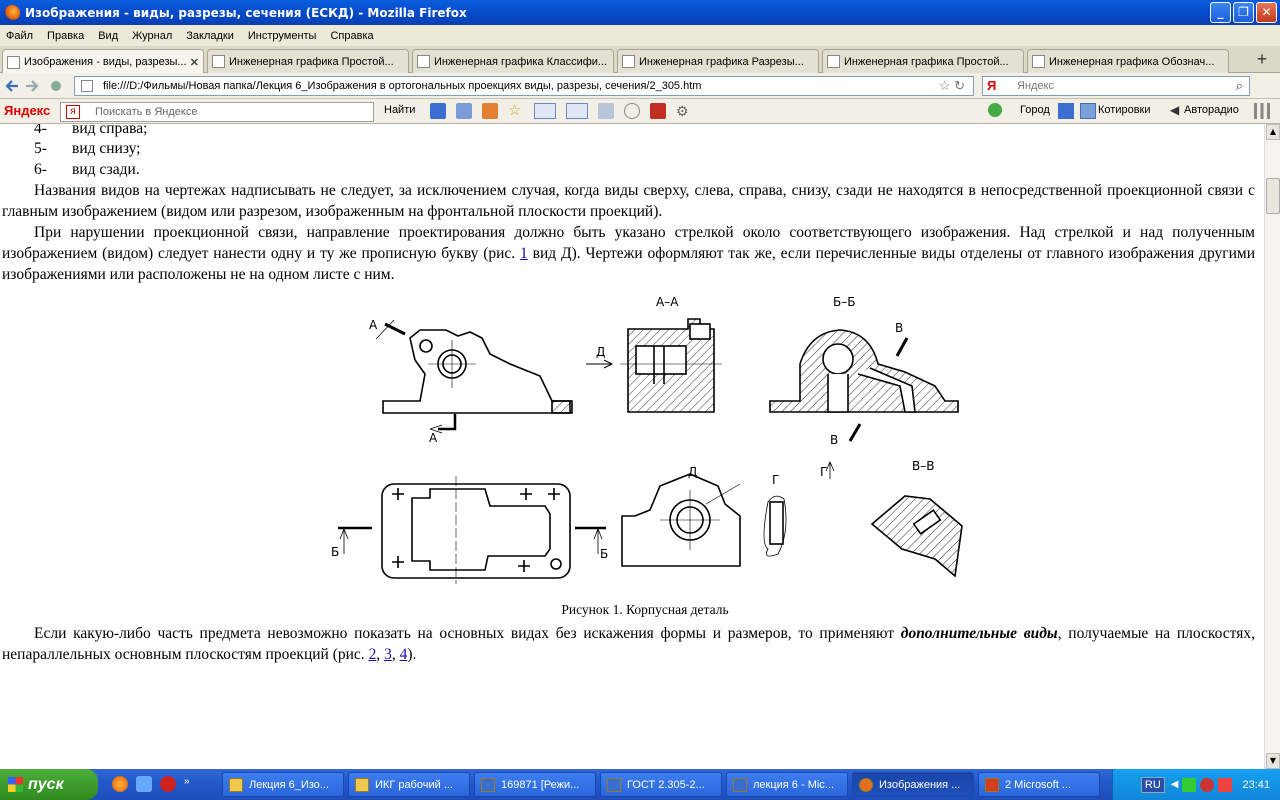 The width and height of the screenshot is (1280, 800). I want to click on start-label: пуск, so click(46, 784).